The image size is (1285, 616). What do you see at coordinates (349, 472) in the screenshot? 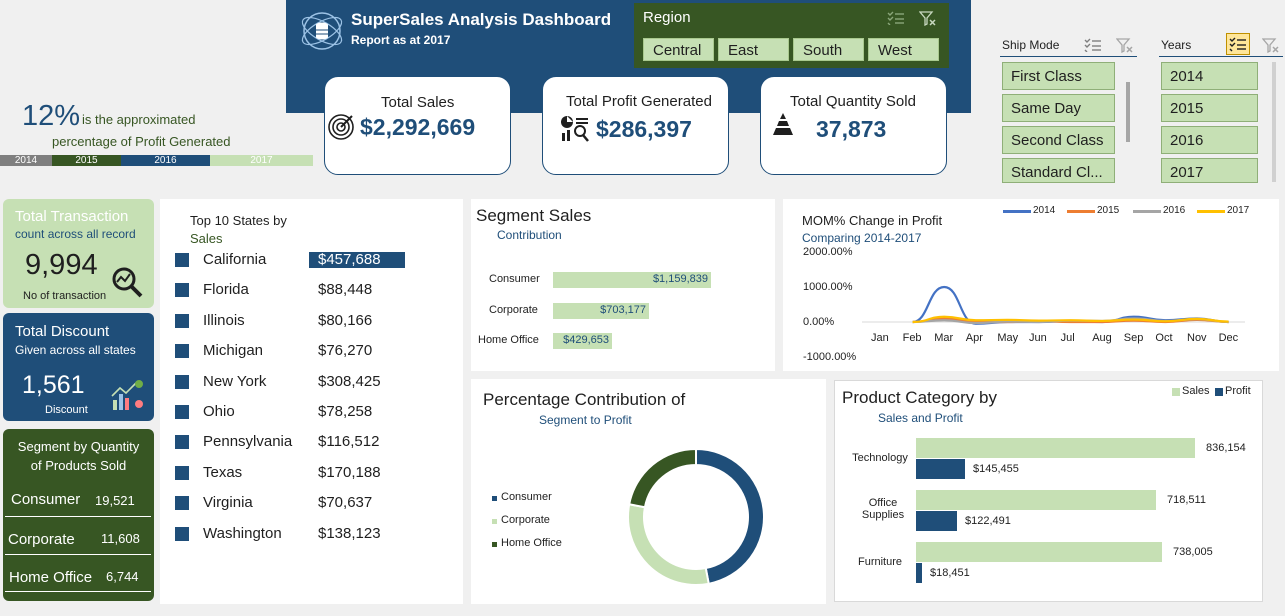
I see `state-sales-value: $170,188` at bounding box center [349, 472].